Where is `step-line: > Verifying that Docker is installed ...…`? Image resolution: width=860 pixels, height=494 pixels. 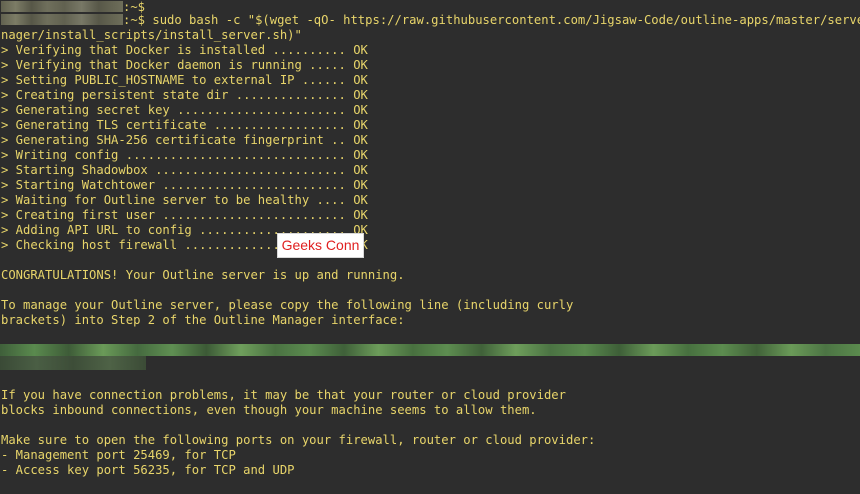
step-line: > Verifying that Docker is installed ...… is located at coordinates (184, 50).